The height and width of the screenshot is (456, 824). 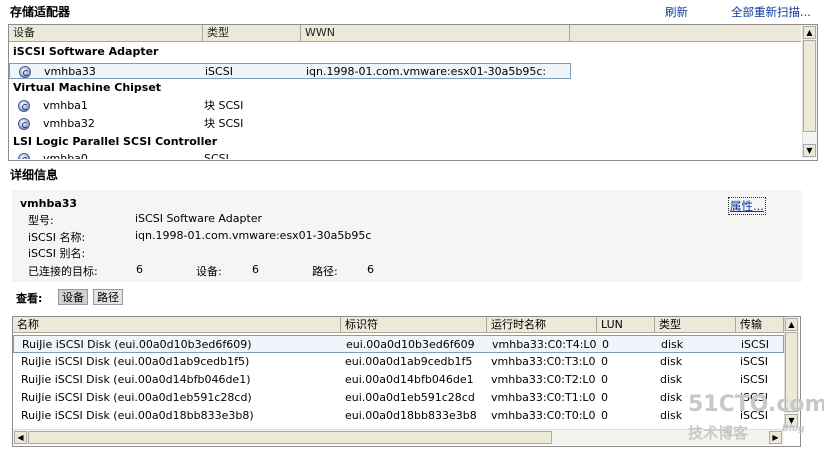 I want to click on iscsi-alias-label: iSCSI 别名:, so click(x=57, y=253).